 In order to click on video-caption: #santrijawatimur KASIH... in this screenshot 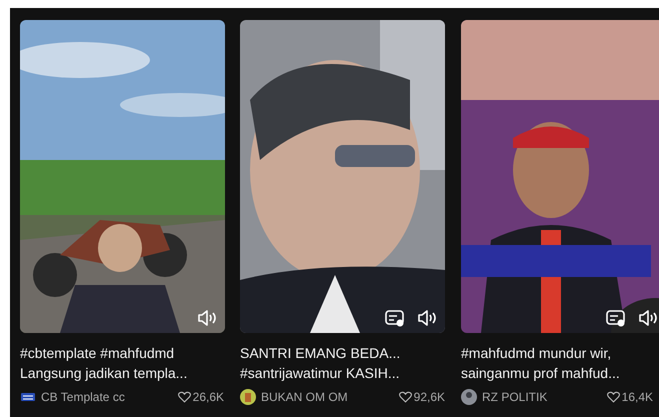, I will do `click(320, 373)`.